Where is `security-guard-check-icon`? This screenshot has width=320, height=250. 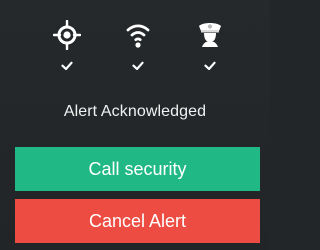 security-guard-check-icon is located at coordinates (210, 66).